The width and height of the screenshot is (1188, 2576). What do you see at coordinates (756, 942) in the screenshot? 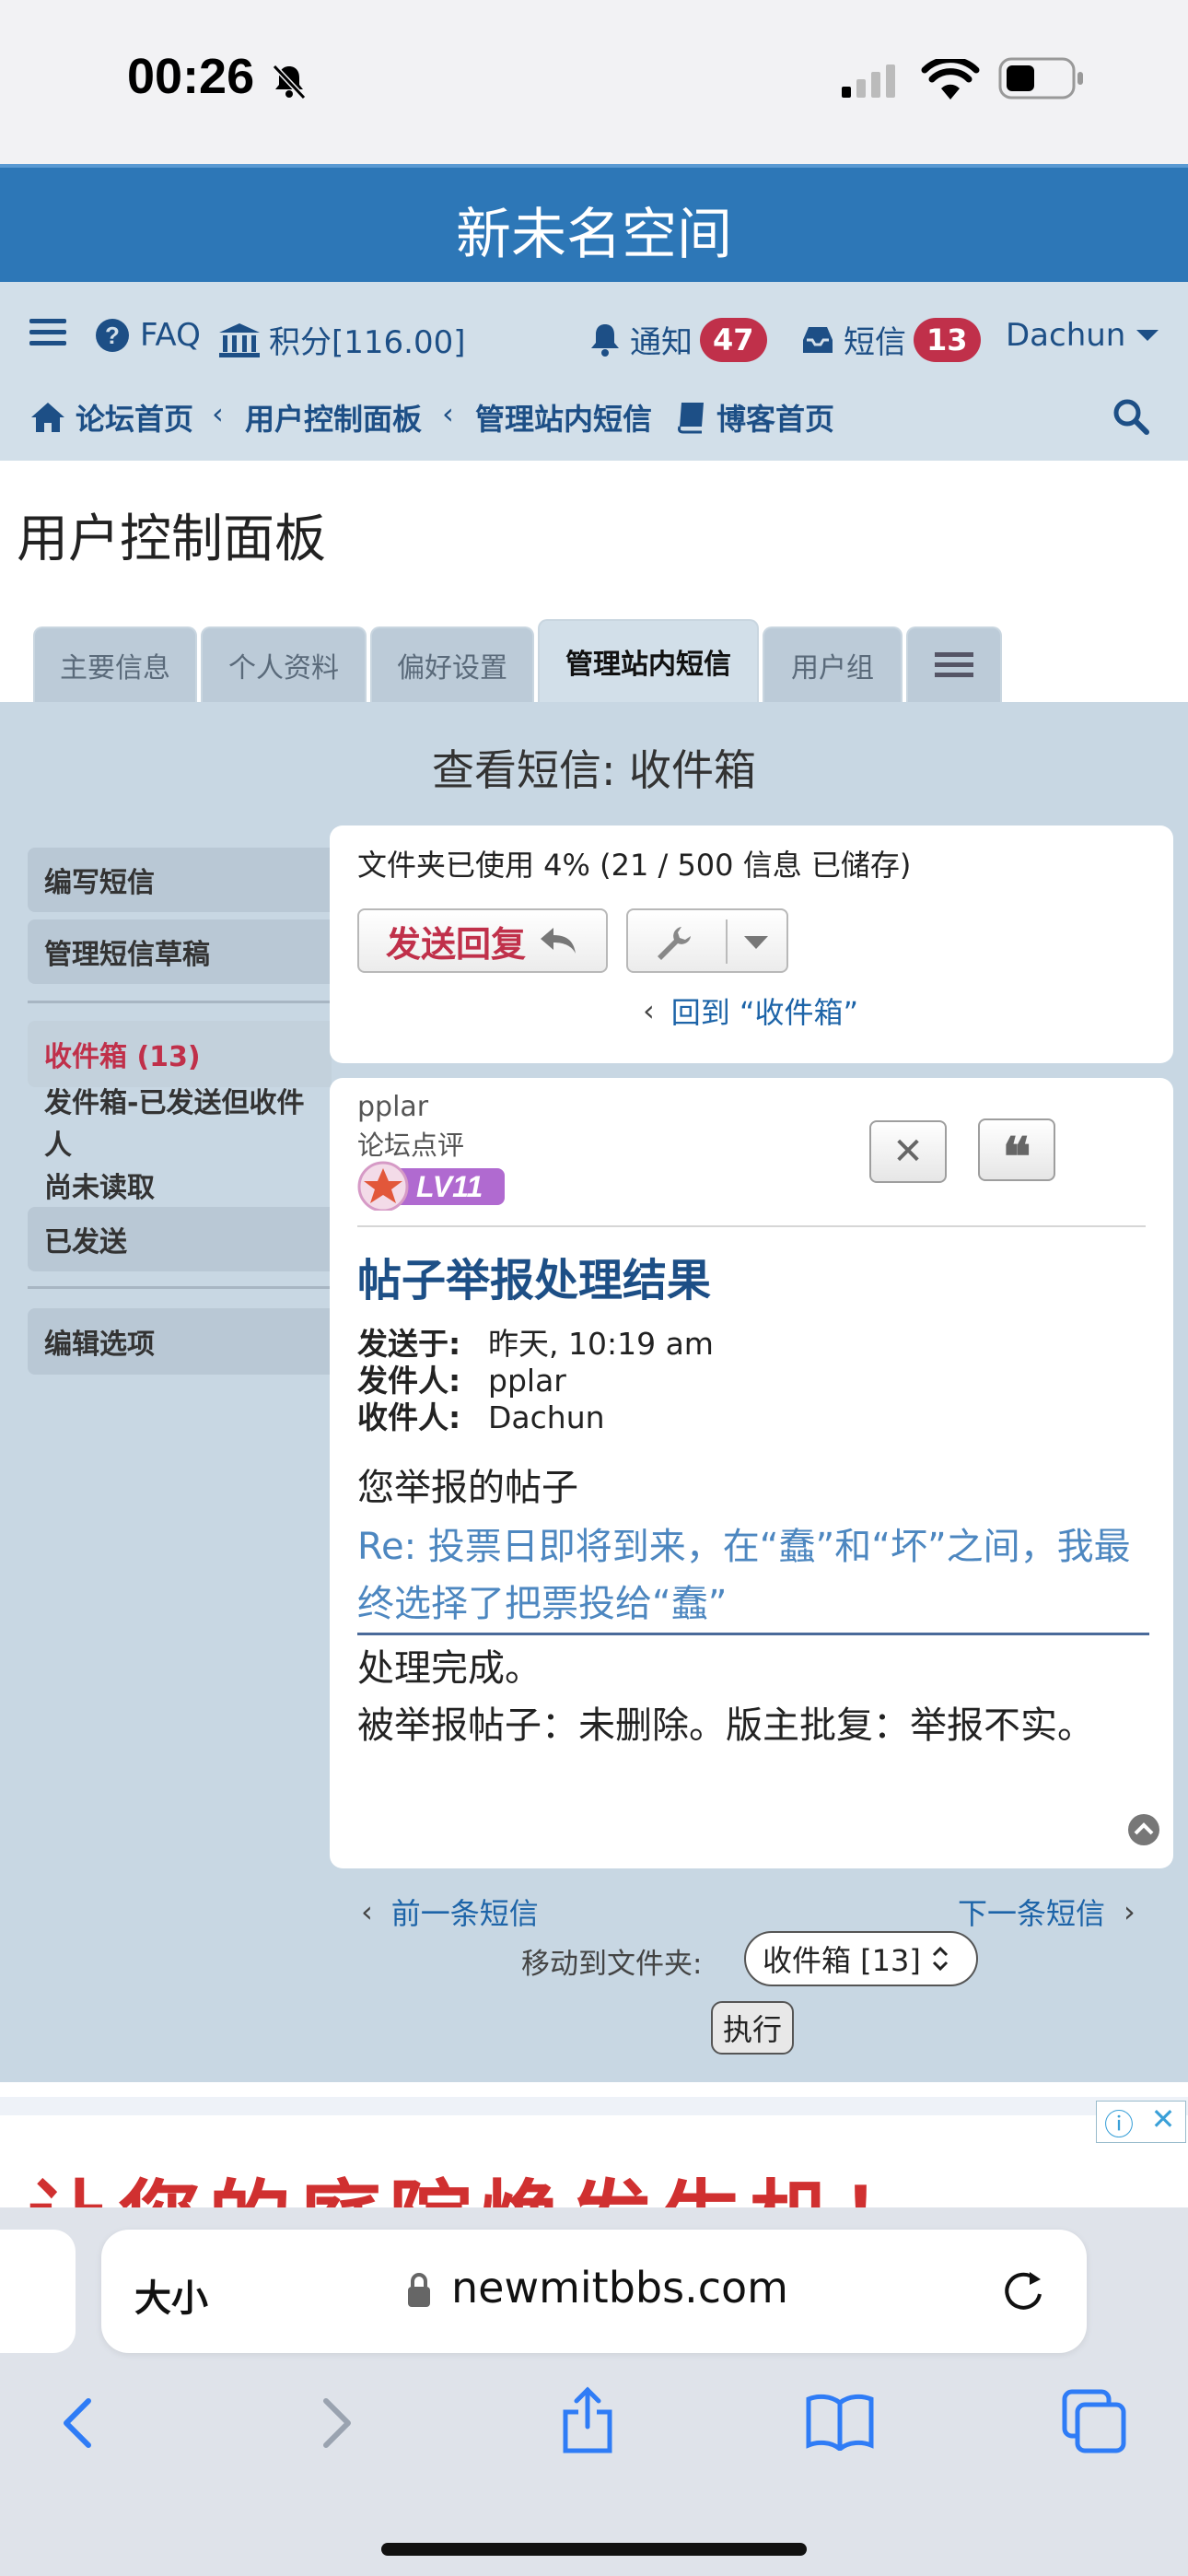
I see `caret-down-icon` at bounding box center [756, 942].